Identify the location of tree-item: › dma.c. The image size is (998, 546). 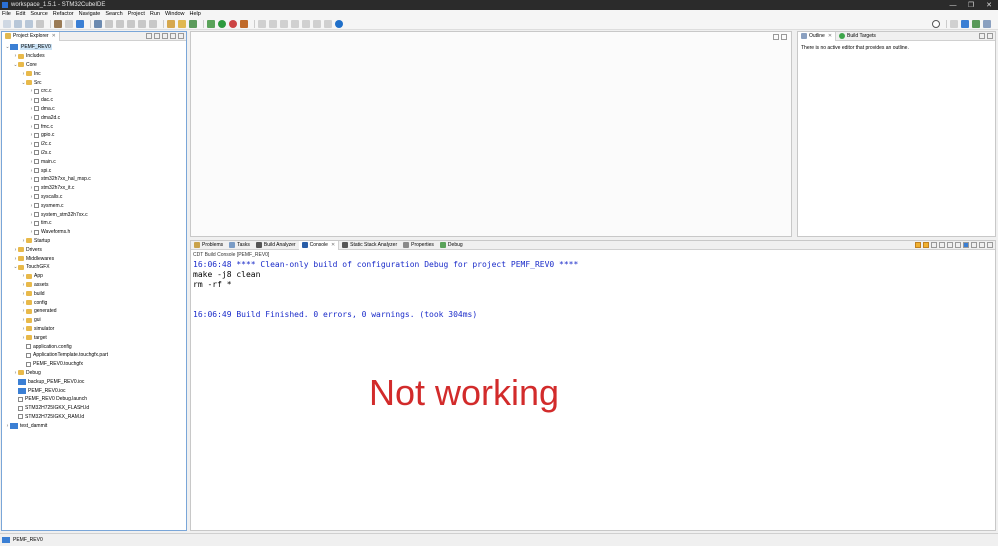
(42, 109).